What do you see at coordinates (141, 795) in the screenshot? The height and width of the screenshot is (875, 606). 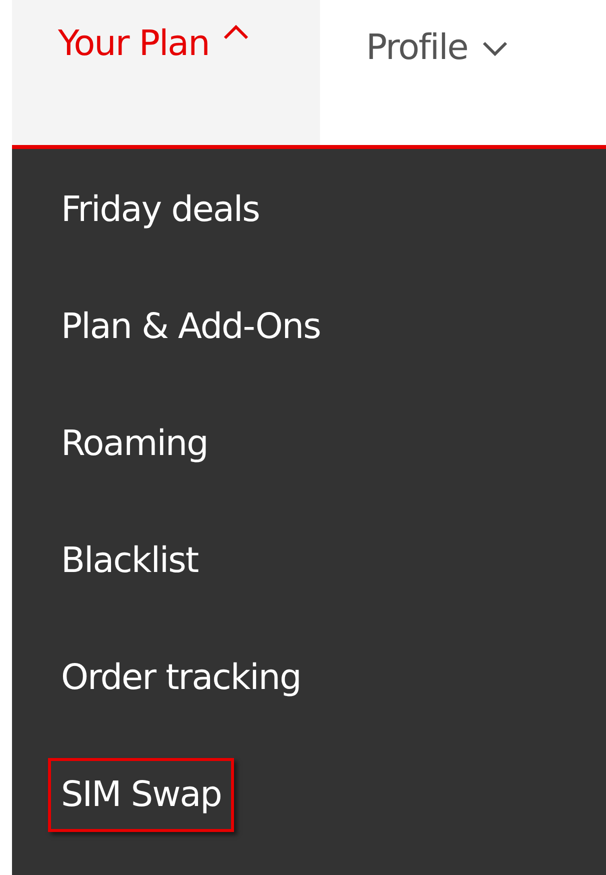 I see `menu-item: SIM Swap` at bounding box center [141, 795].